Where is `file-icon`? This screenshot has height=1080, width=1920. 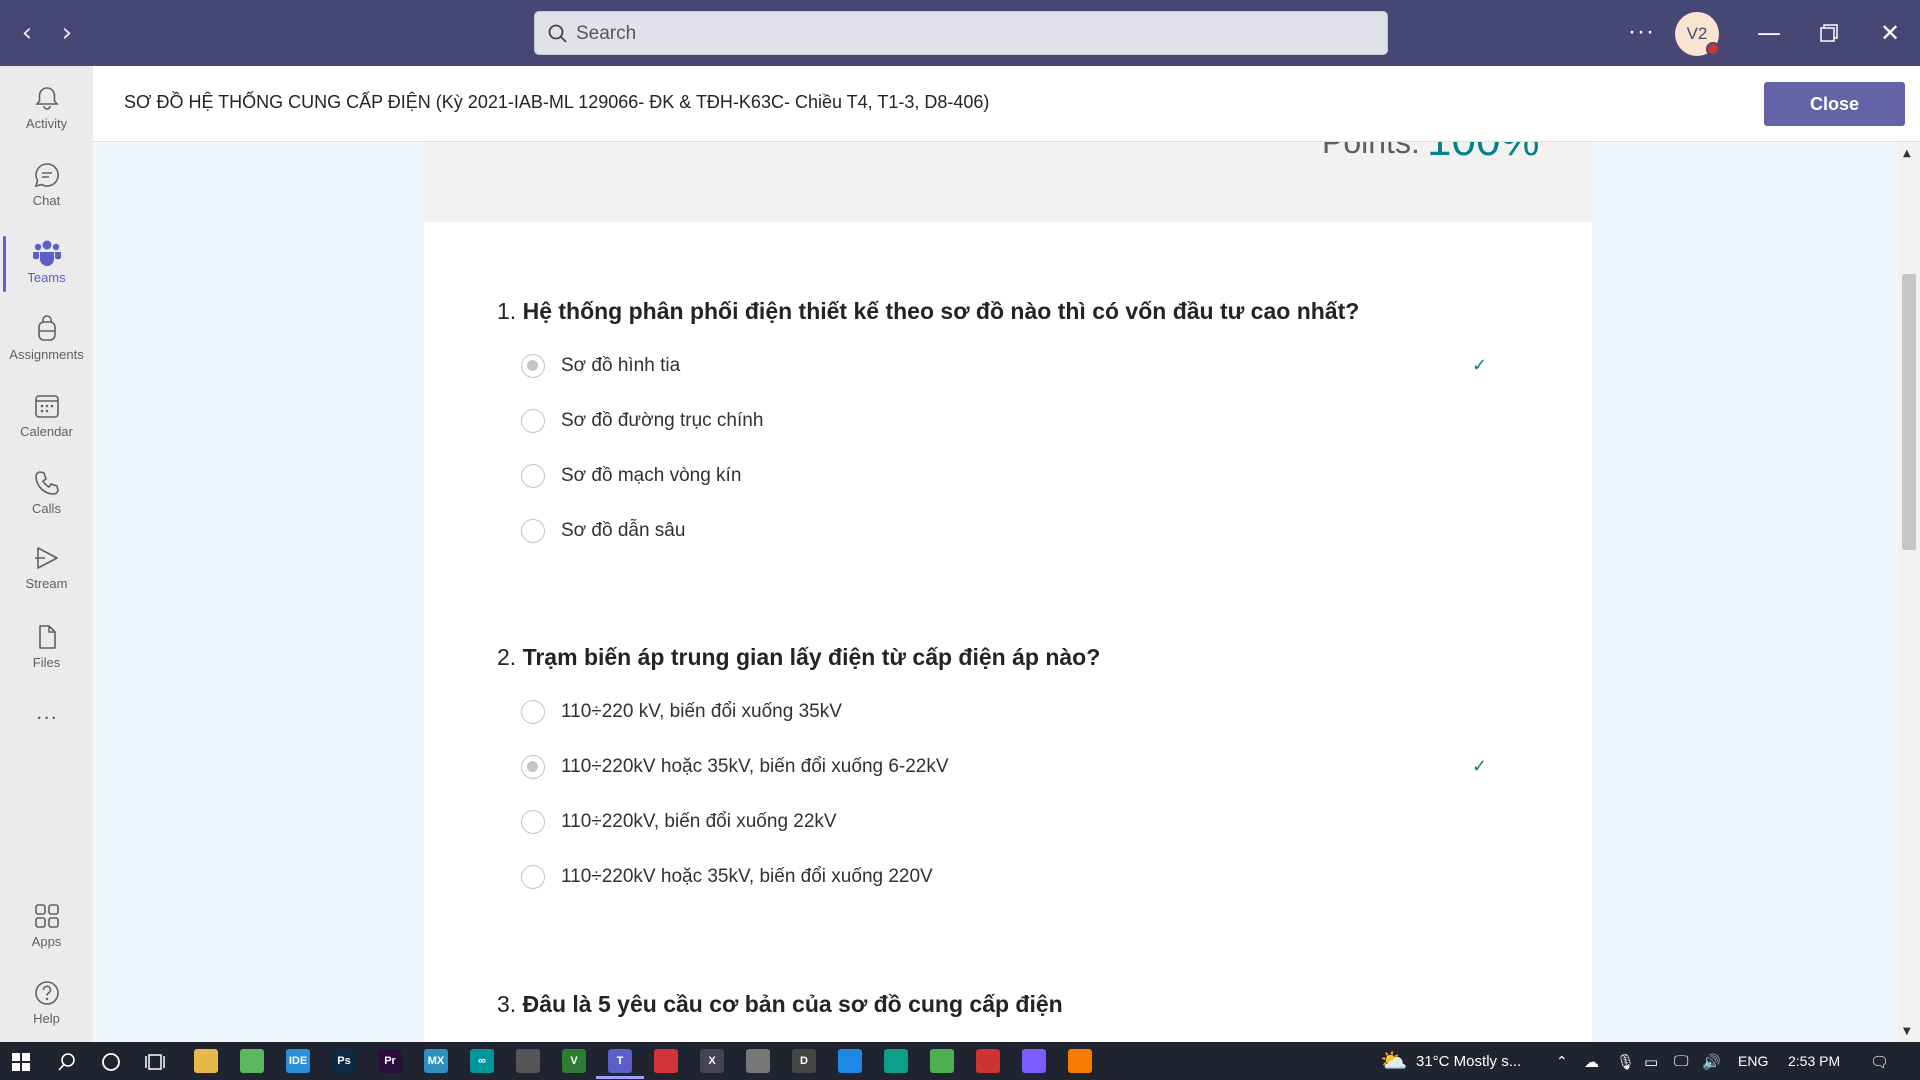 file-icon is located at coordinates (47, 637).